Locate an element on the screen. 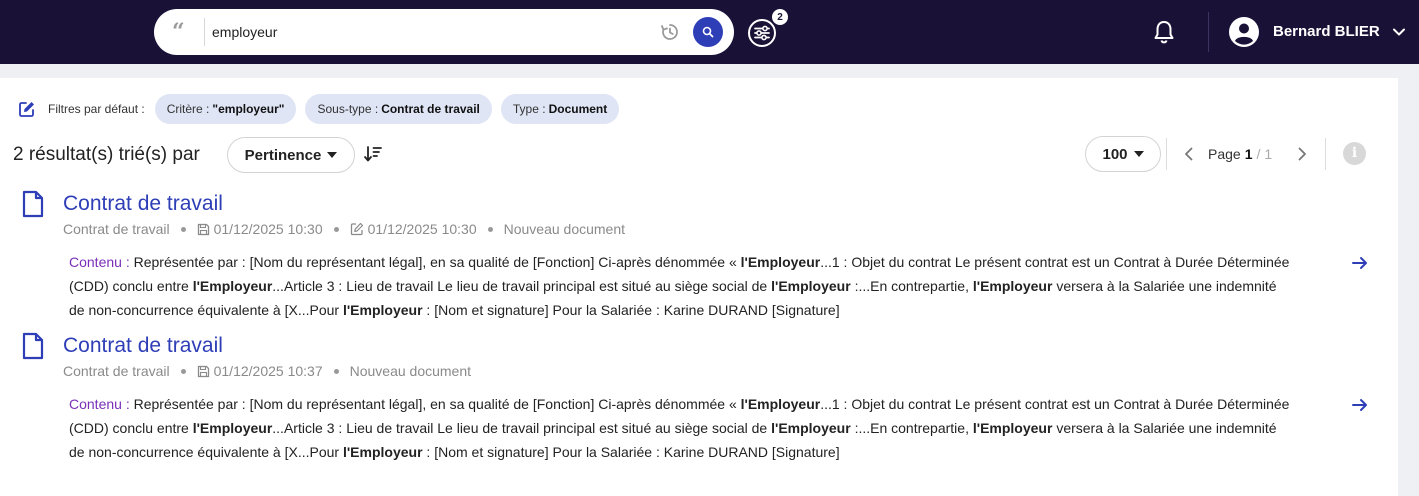 The height and width of the screenshot is (496, 1419). info-icon: i is located at coordinates (1354, 153).